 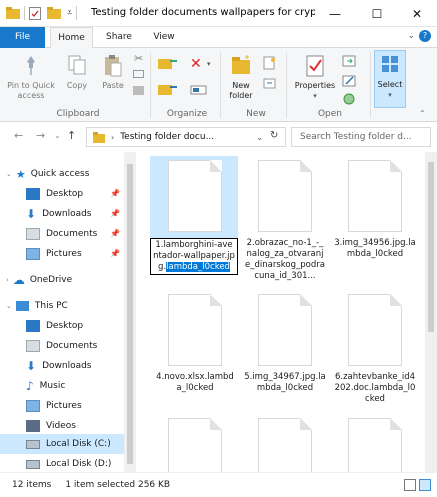 I want to click on pin-icon, so click(x=31, y=65).